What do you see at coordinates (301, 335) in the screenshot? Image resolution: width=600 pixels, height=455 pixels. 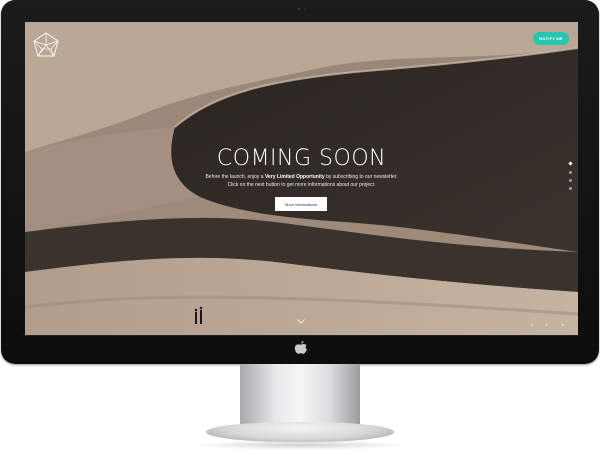 I see `bezel-divider` at bounding box center [301, 335].